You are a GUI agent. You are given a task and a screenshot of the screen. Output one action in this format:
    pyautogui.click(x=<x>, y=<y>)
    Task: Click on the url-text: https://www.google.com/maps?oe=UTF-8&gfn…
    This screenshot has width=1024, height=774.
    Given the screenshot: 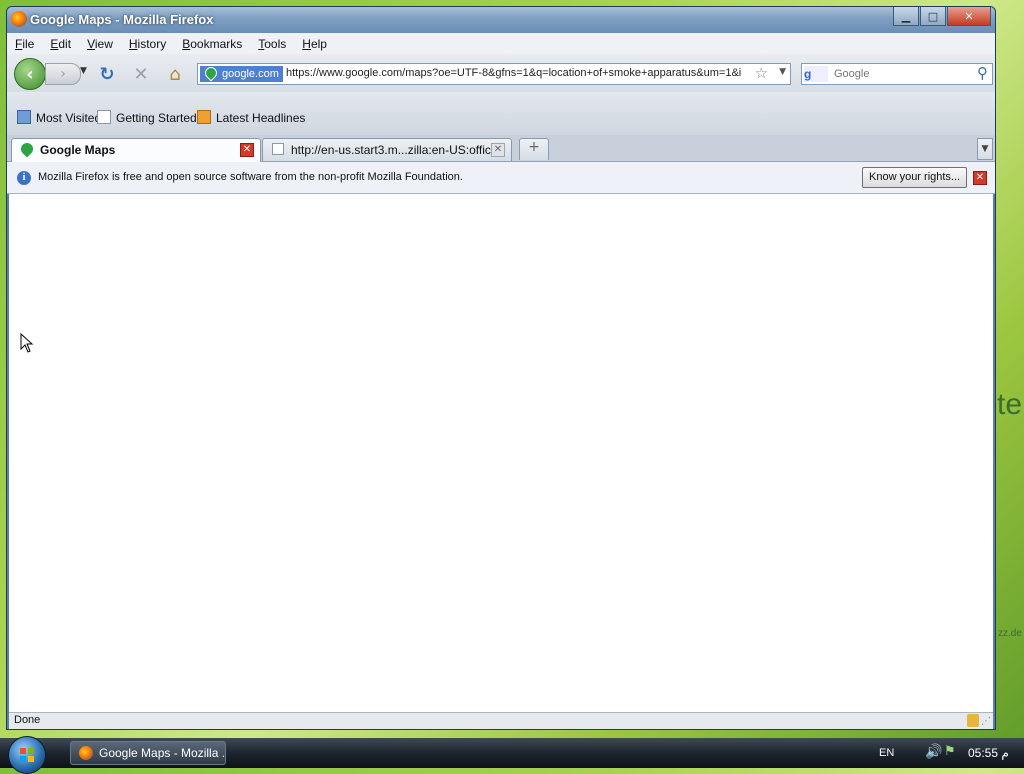 What is the action you would take?
    pyautogui.click(x=517, y=73)
    